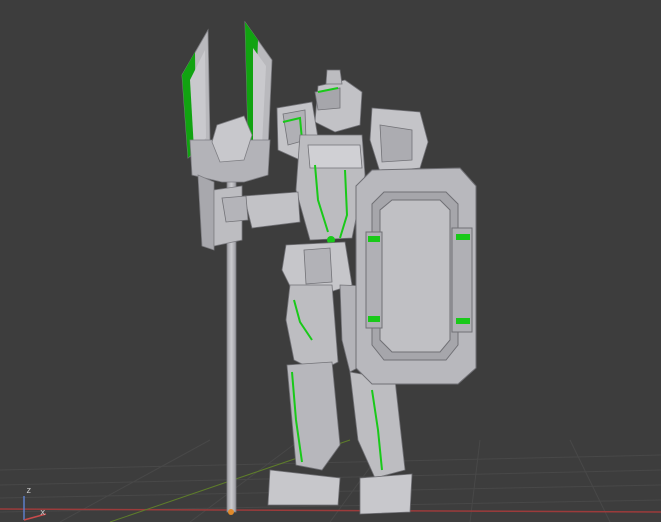  What do you see at coordinates (304, 395) in the screenshot?
I see `robot-left-leg` at bounding box center [304, 395].